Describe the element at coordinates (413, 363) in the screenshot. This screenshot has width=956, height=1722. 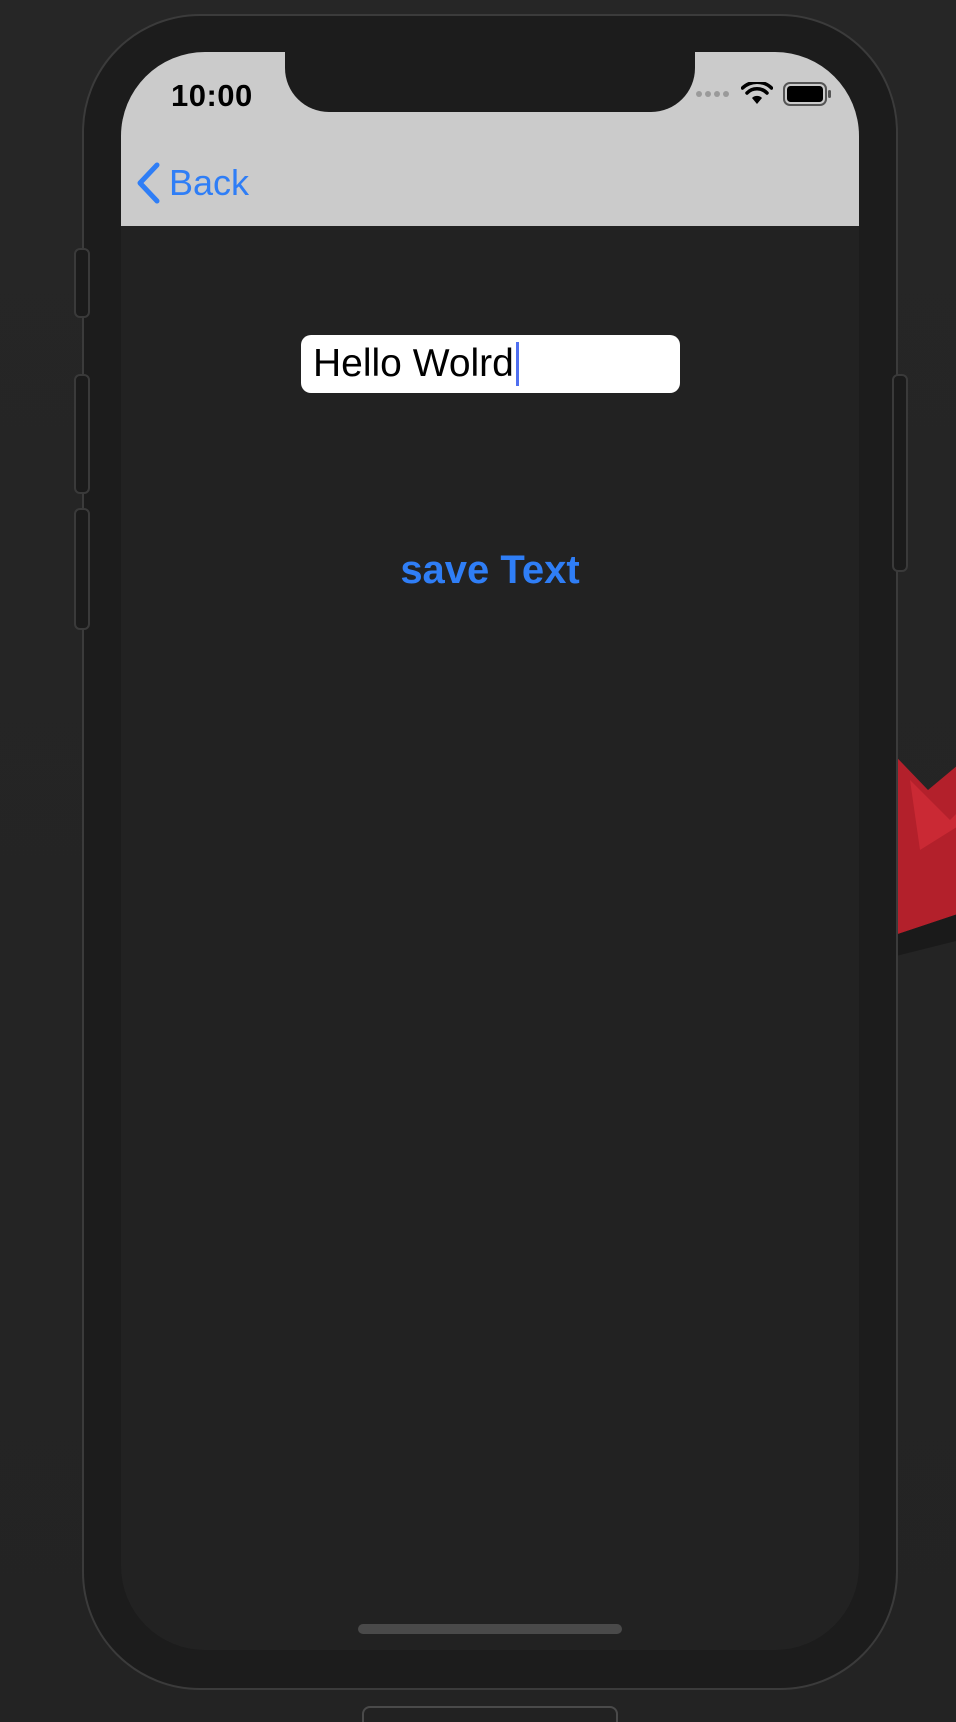
I see `text-input-value: Hello Wolrd` at that location.